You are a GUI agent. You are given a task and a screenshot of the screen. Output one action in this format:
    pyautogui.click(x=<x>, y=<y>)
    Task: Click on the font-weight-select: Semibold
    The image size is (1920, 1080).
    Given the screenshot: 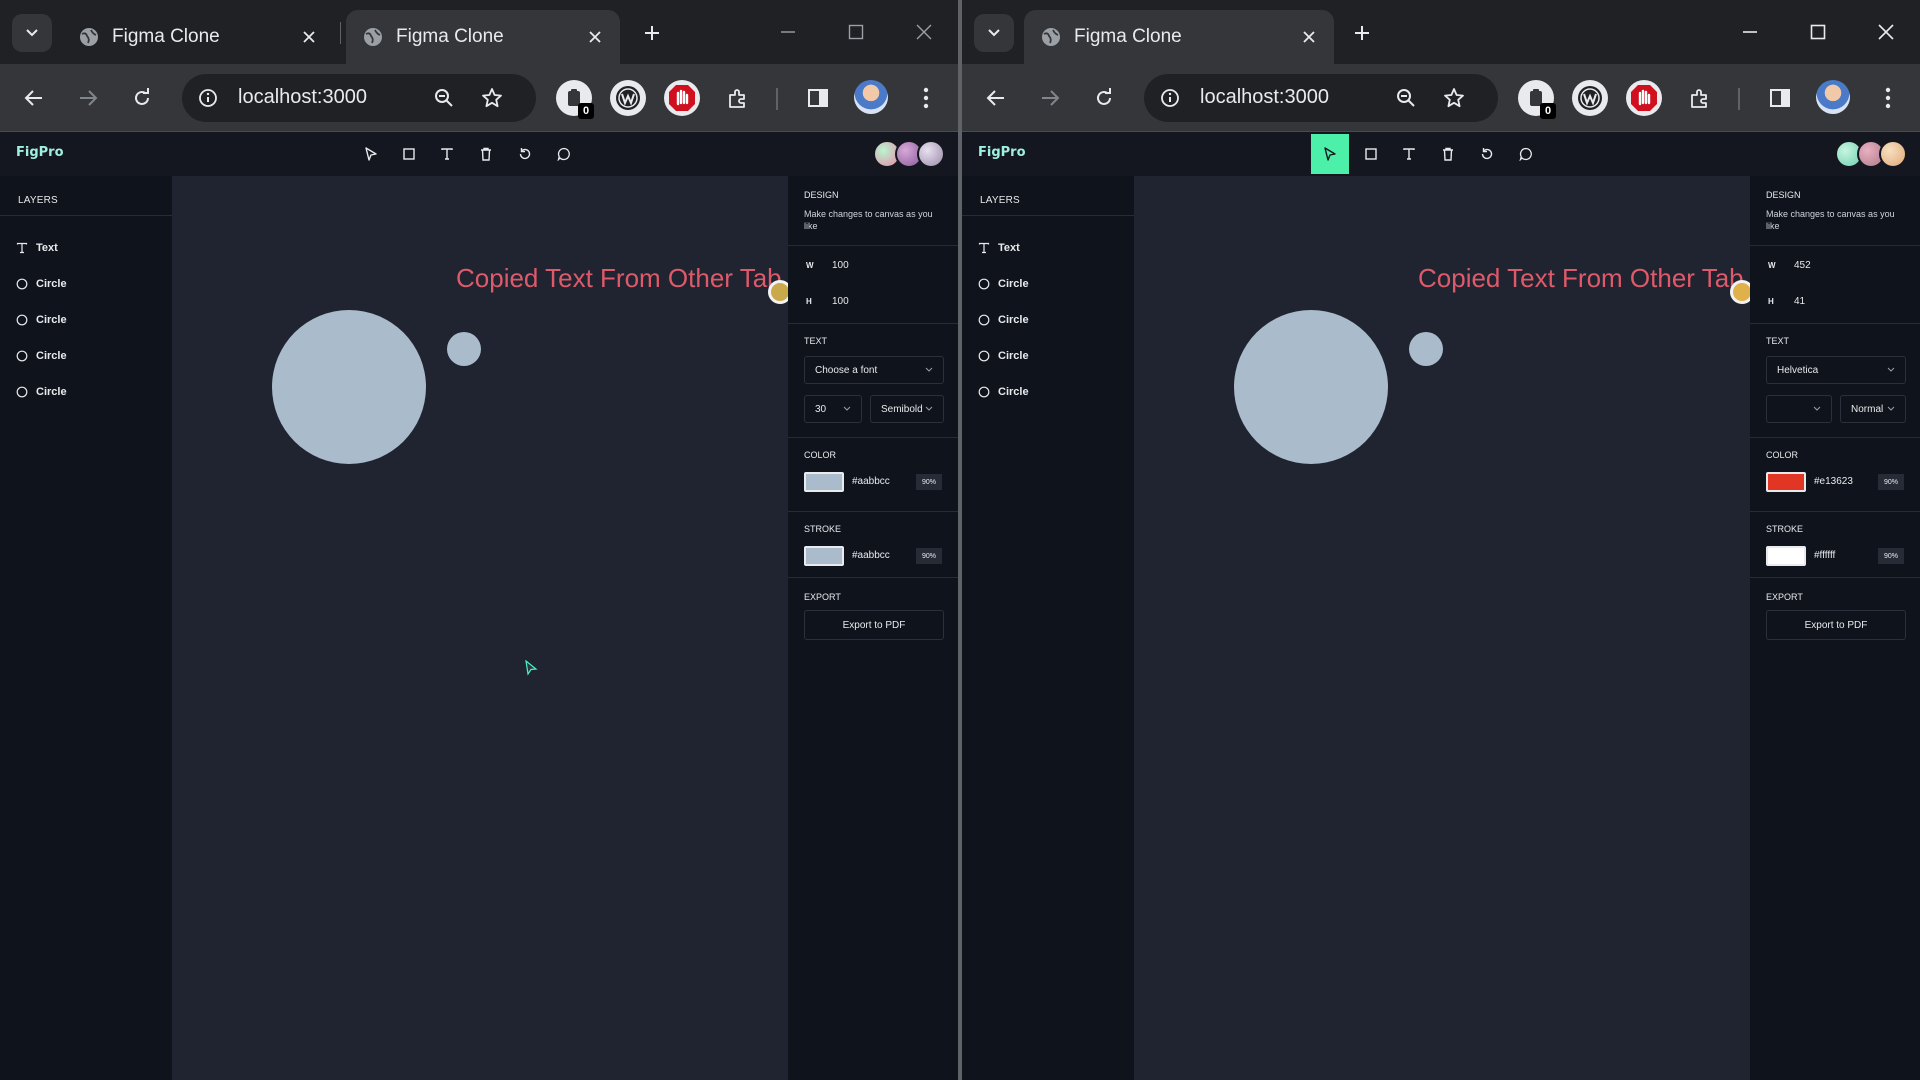 What is the action you would take?
    pyautogui.click(x=907, y=409)
    